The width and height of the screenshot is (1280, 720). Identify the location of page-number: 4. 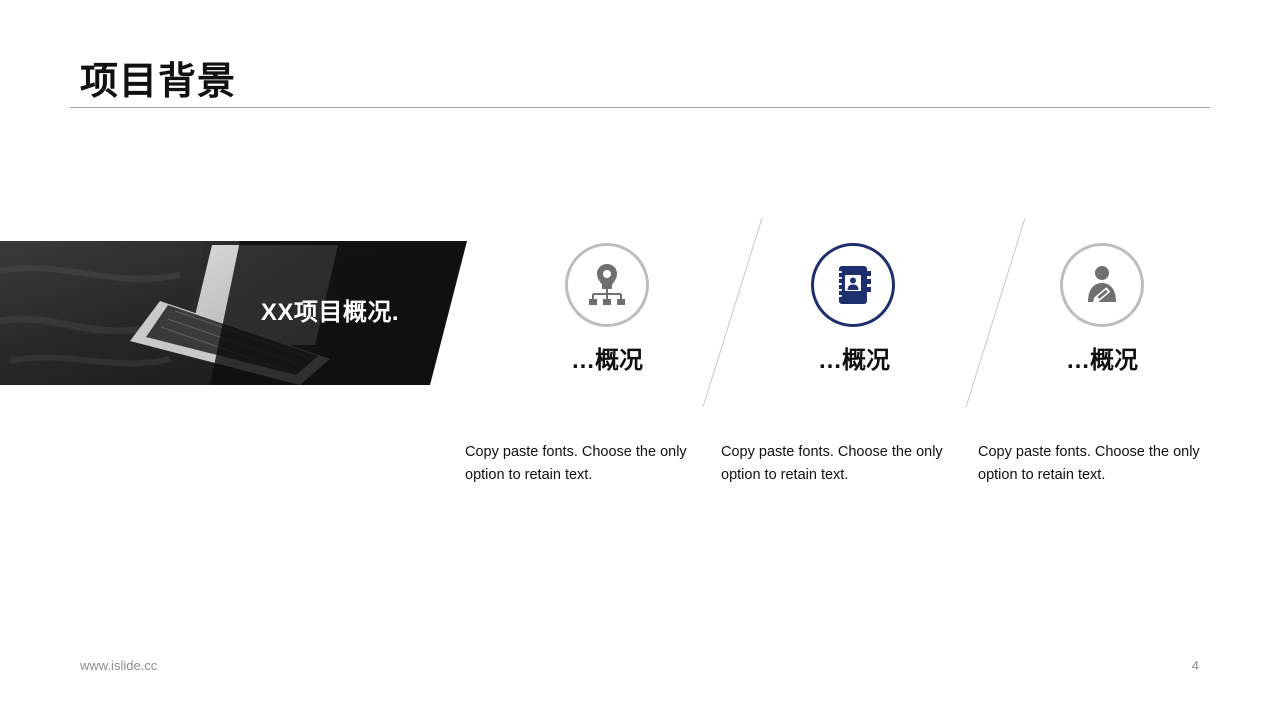
(1195, 665).